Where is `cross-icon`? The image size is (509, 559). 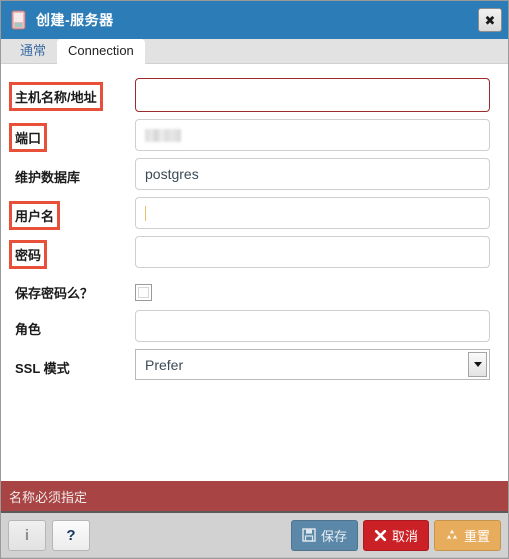
cross-icon is located at coordinates (380, 535).